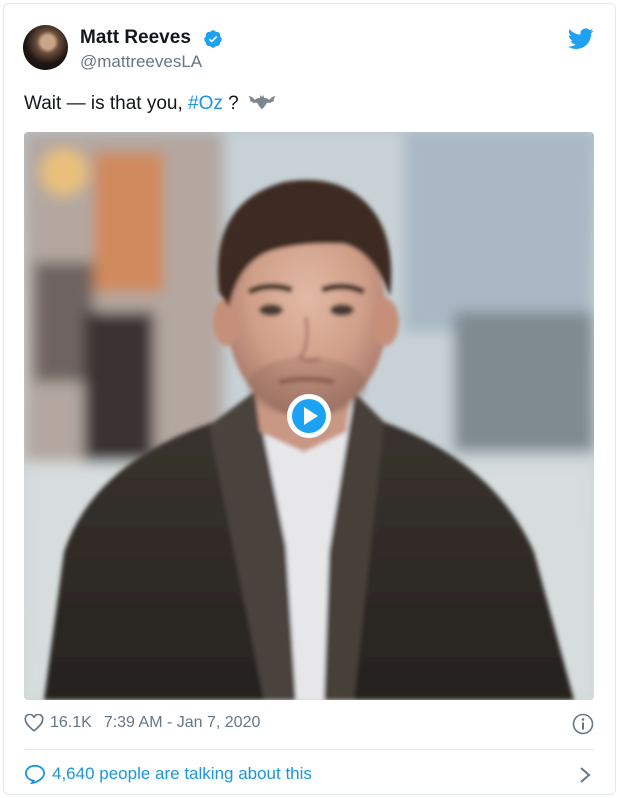 Image resolution: width=620 pixels, height=798 pixels. What do you see at coordinates (34, 723) in the screenshot?
I see `heart-icon` at bounding box center [34, 723].